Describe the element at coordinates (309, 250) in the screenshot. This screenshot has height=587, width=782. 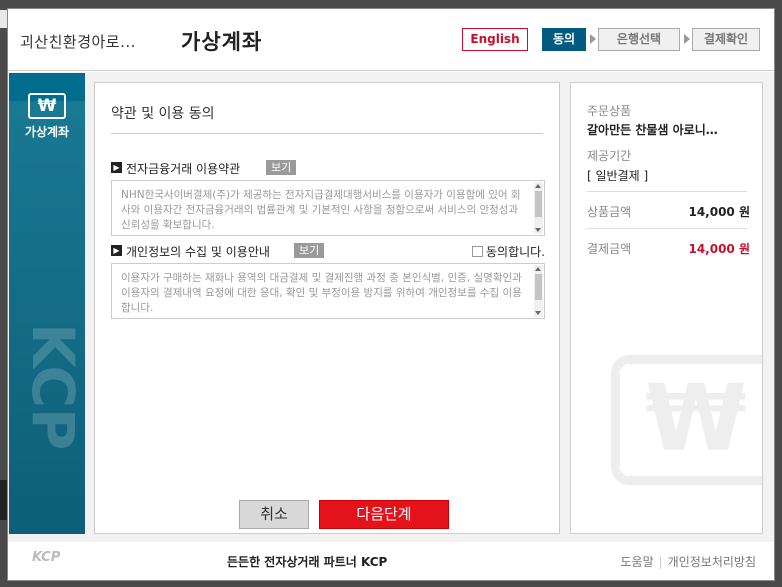
I see `view-privacy-button: 보기` at that location.